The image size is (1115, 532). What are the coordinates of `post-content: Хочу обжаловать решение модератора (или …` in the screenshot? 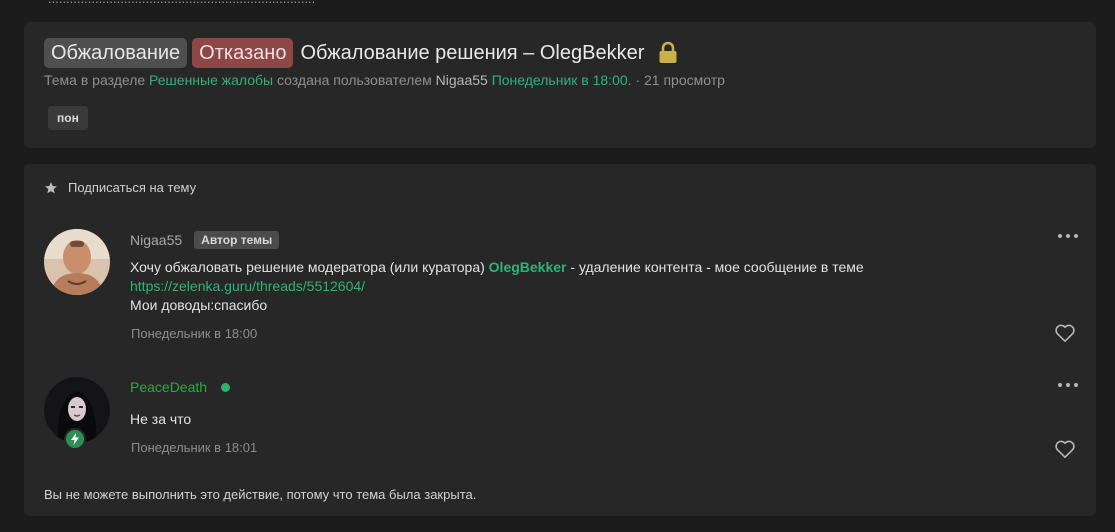 It's located at (497, 286).